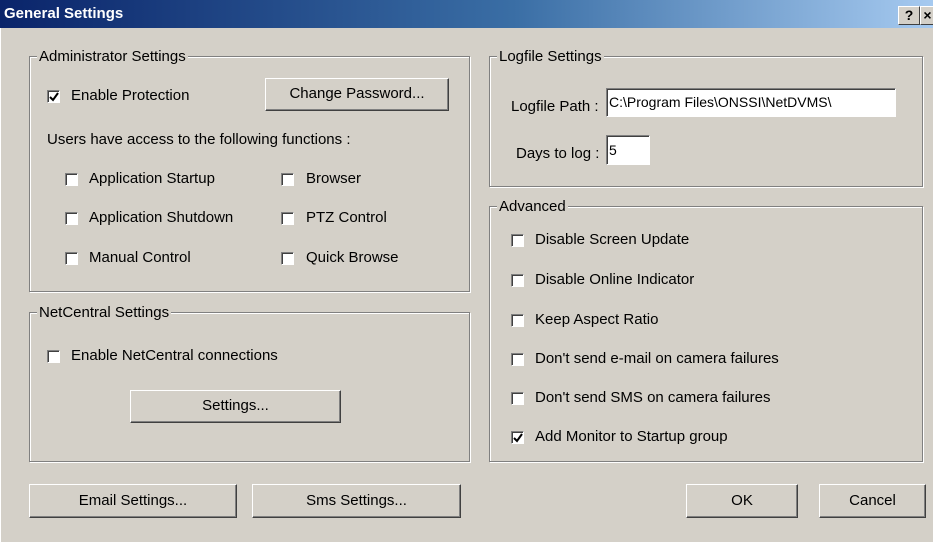 The image size is (933, 542). What do you see at coordinates (517, 240) in the screenshot?
I see `disable-screen-update-checkbox` at bounding box center [517, 240].